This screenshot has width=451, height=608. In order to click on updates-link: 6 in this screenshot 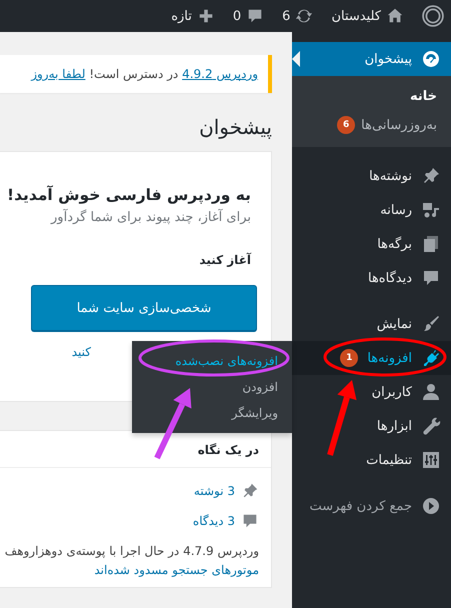, I will do `click(286, 16)`.